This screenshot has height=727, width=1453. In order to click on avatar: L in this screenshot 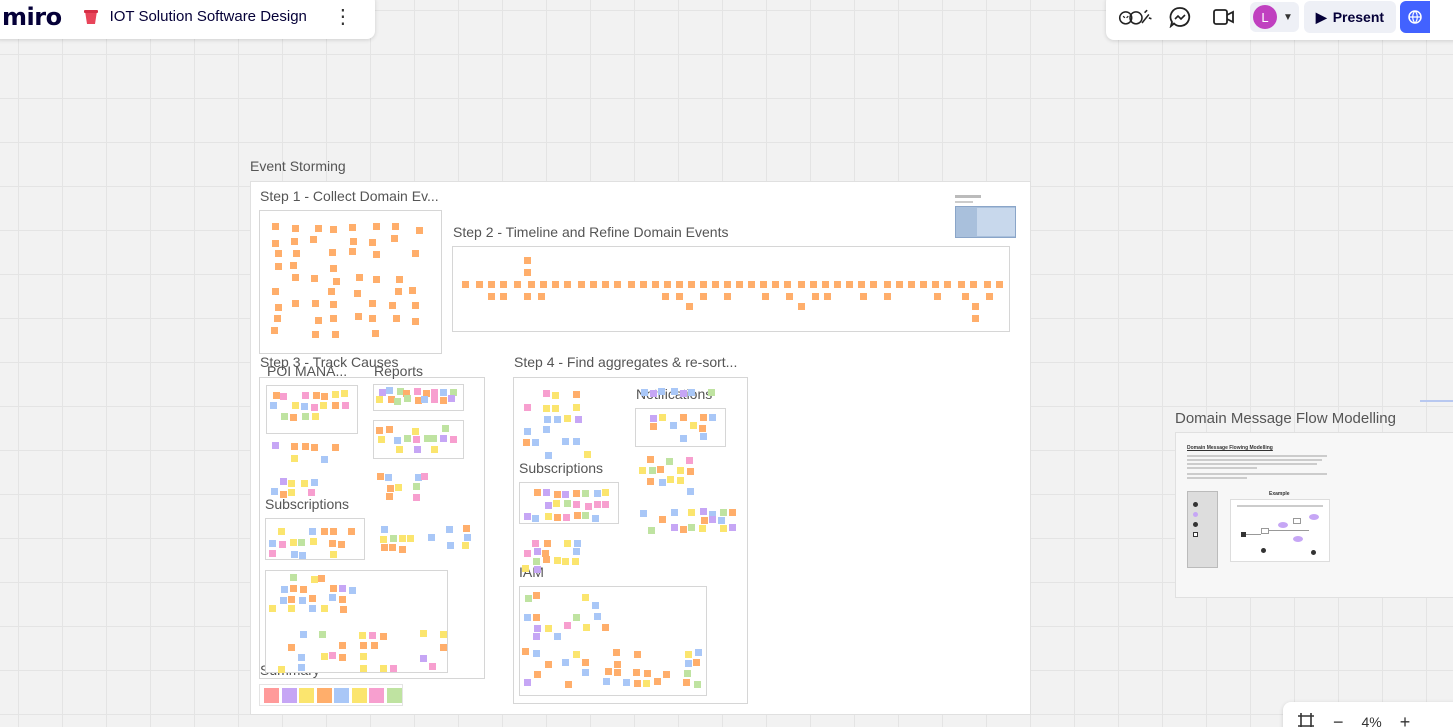, I will do `click(1265, 17)`.